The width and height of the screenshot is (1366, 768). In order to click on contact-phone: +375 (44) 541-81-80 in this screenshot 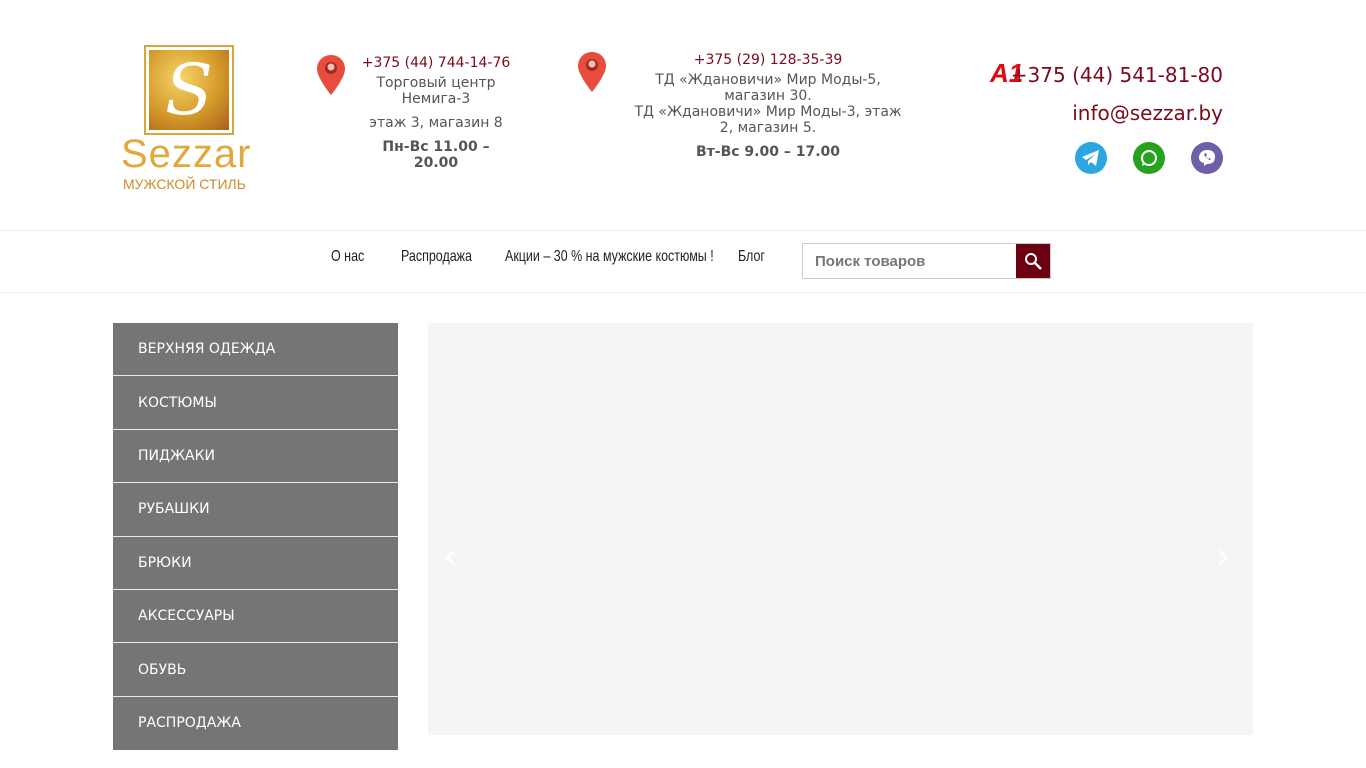, I will do `click(1117, 75)`.